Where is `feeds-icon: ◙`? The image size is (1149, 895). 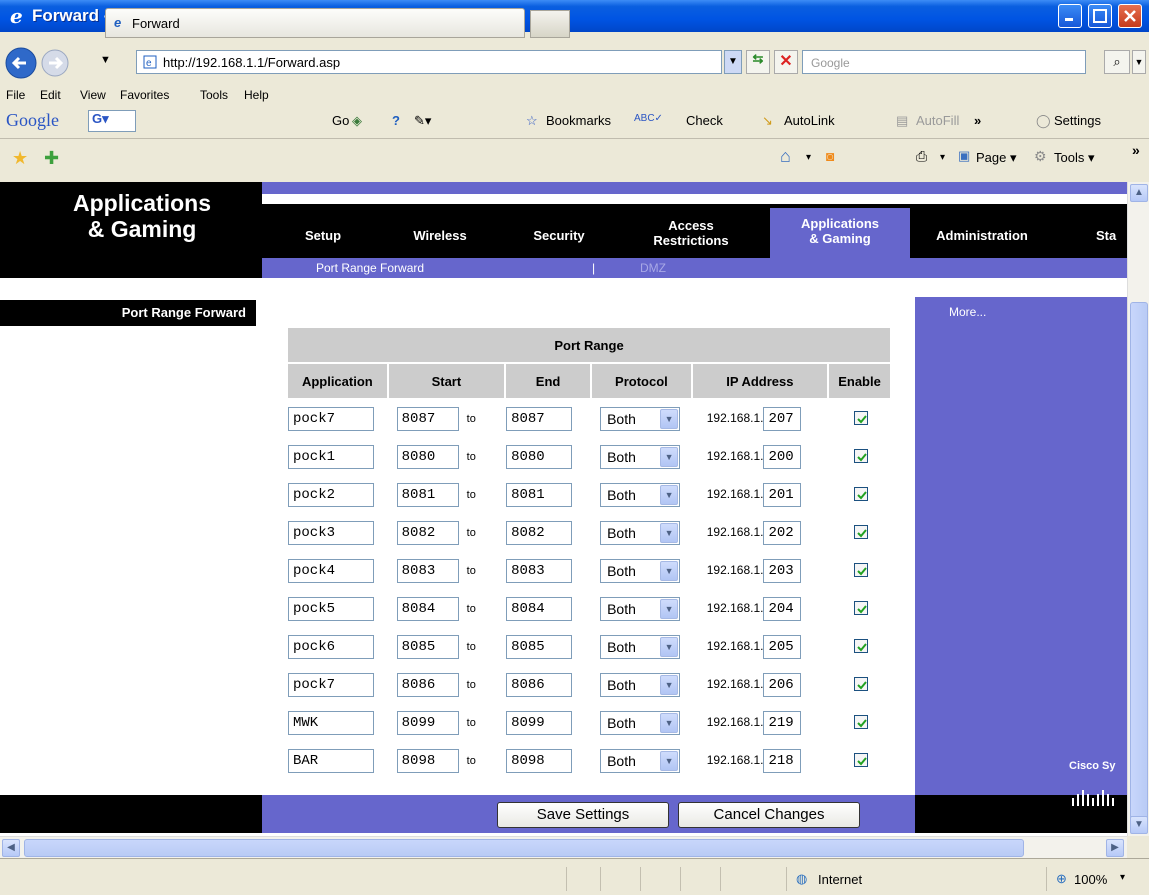
feeds-icon: ◙ is located at coordinates (830, 156).